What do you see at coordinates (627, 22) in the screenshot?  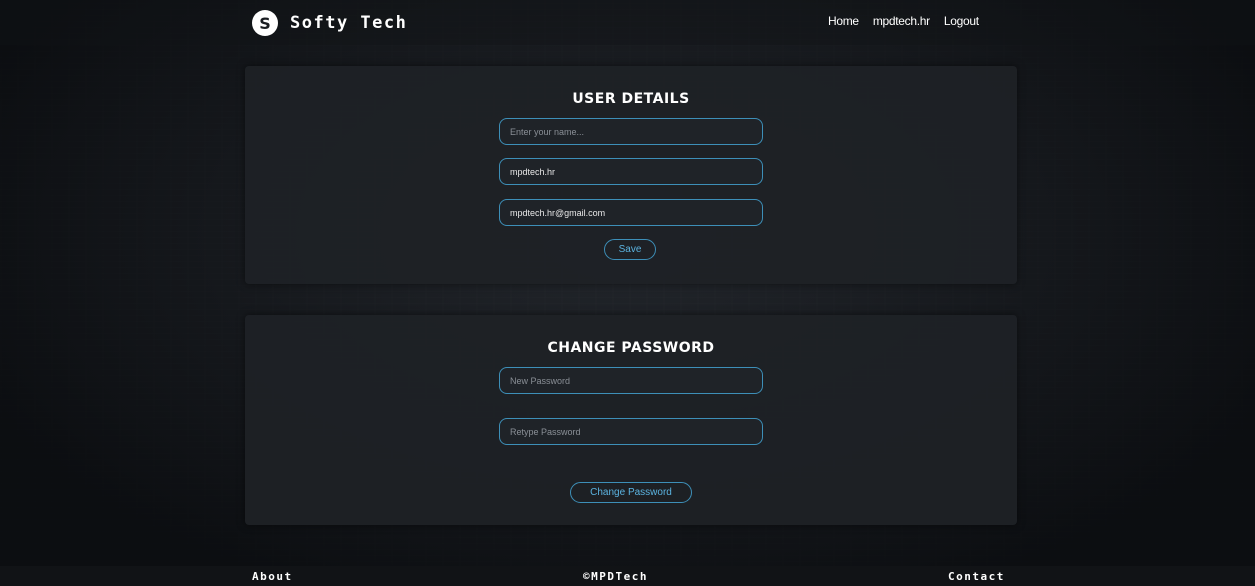 I see `navbar: S Softy Tech Home mpdtech.hr Logout` at bounding box center [627, 22].